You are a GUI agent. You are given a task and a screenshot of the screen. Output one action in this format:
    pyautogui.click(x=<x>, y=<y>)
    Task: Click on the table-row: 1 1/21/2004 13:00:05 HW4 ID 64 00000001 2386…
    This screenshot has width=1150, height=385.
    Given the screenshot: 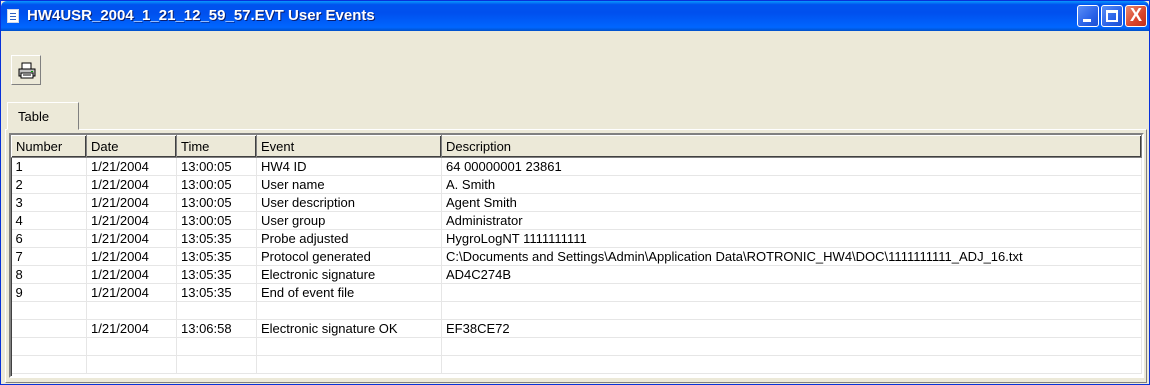 What is the action you would take?
    pyautogui.click(x=576, y=166)
    